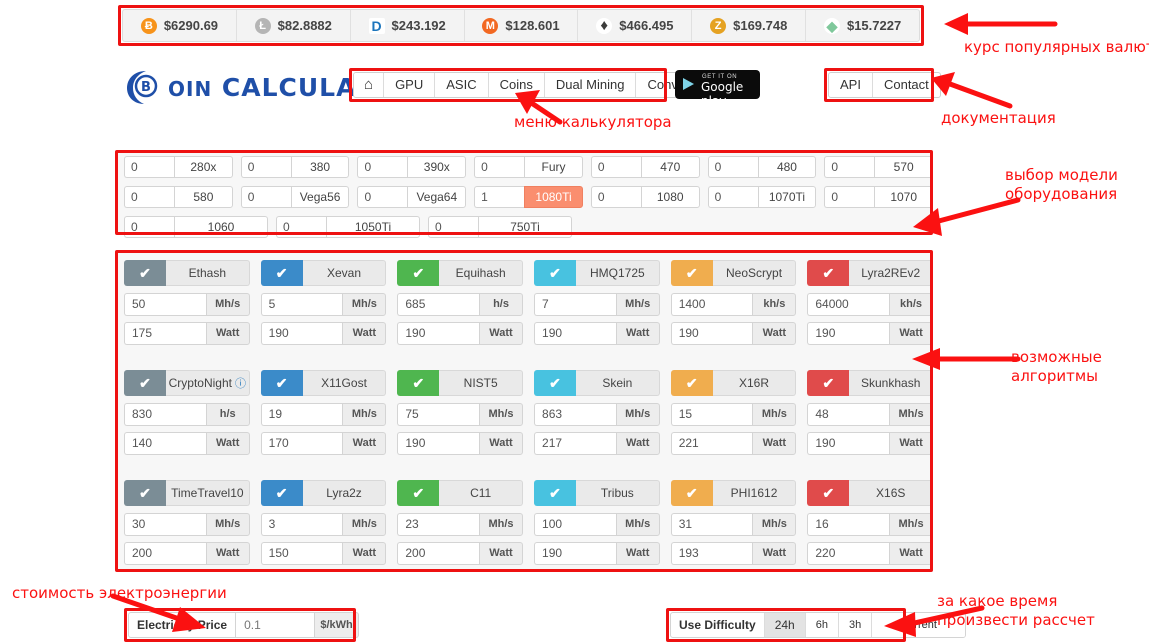 This screenshot has width=1149, height=643. Describe the element at coordinates (998, 118) in the screenshot. I see `annotation-text-docs: документация` at that location.